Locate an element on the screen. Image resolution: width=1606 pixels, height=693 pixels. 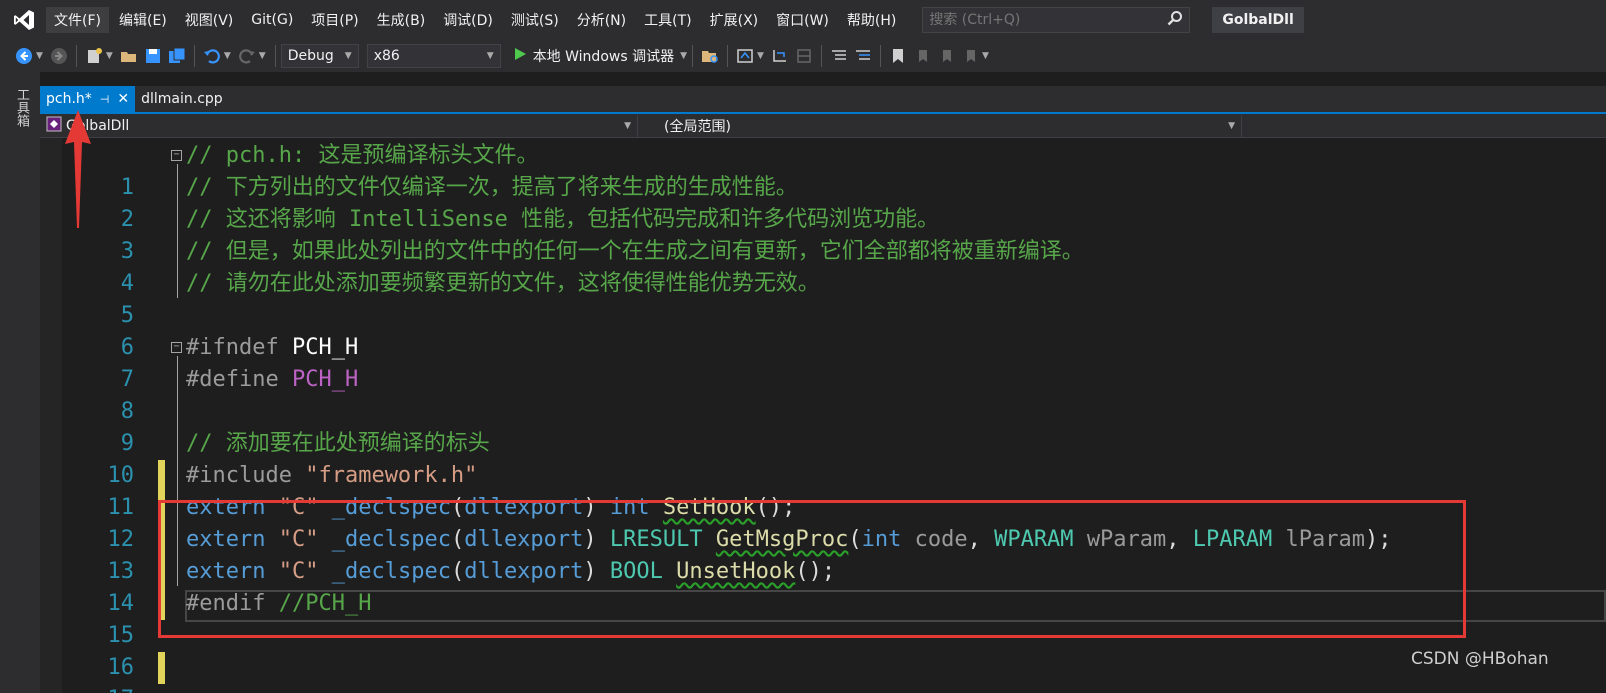
tab-dllmain-cpp: dllmain.cpp is located at coordinates (182, 99).